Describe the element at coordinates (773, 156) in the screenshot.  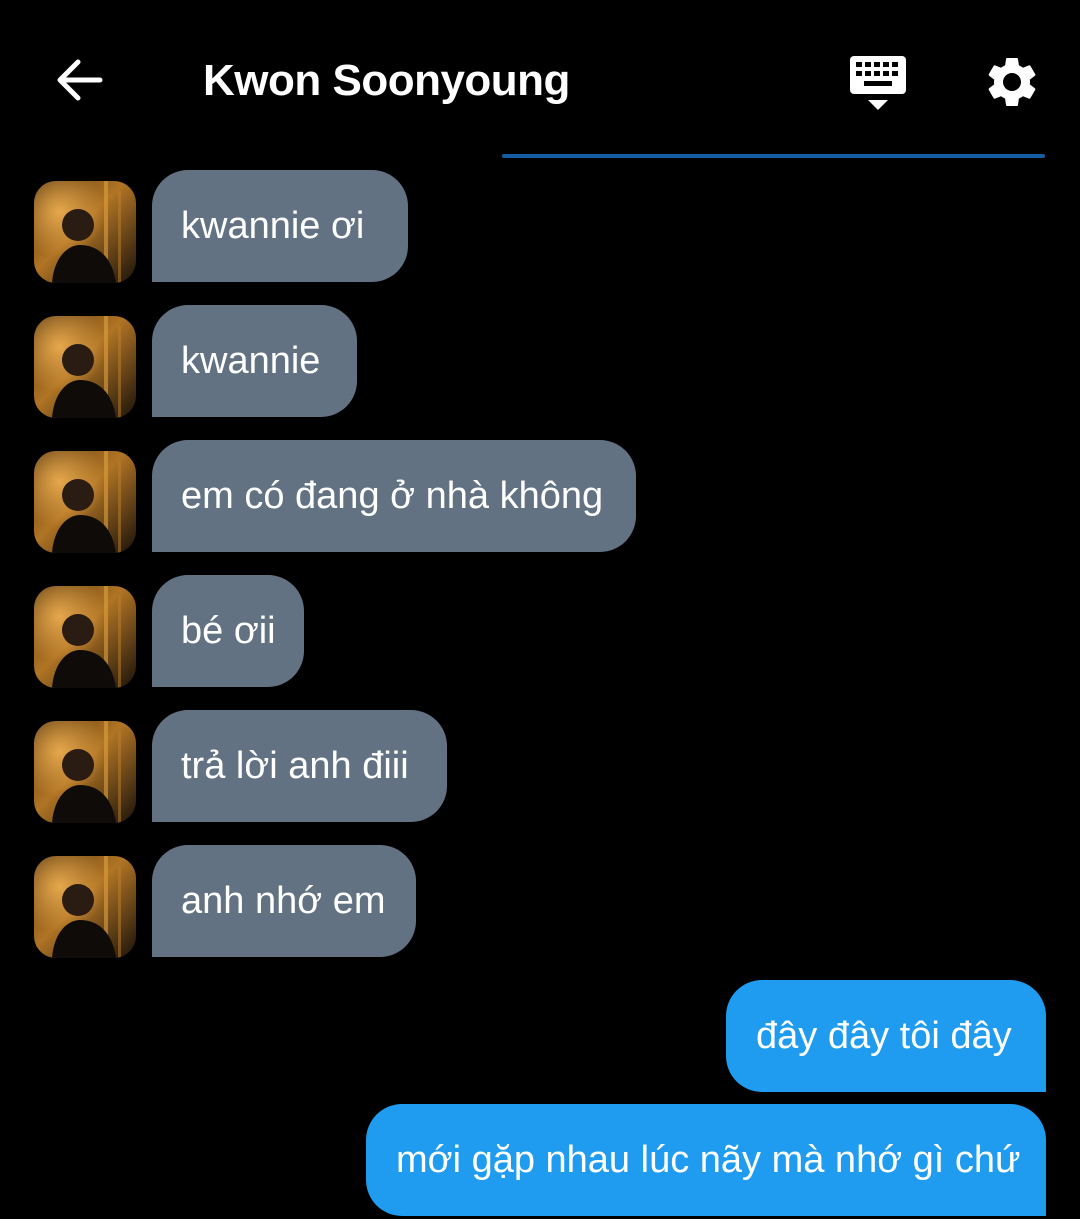
I see `header-divider` at that location.